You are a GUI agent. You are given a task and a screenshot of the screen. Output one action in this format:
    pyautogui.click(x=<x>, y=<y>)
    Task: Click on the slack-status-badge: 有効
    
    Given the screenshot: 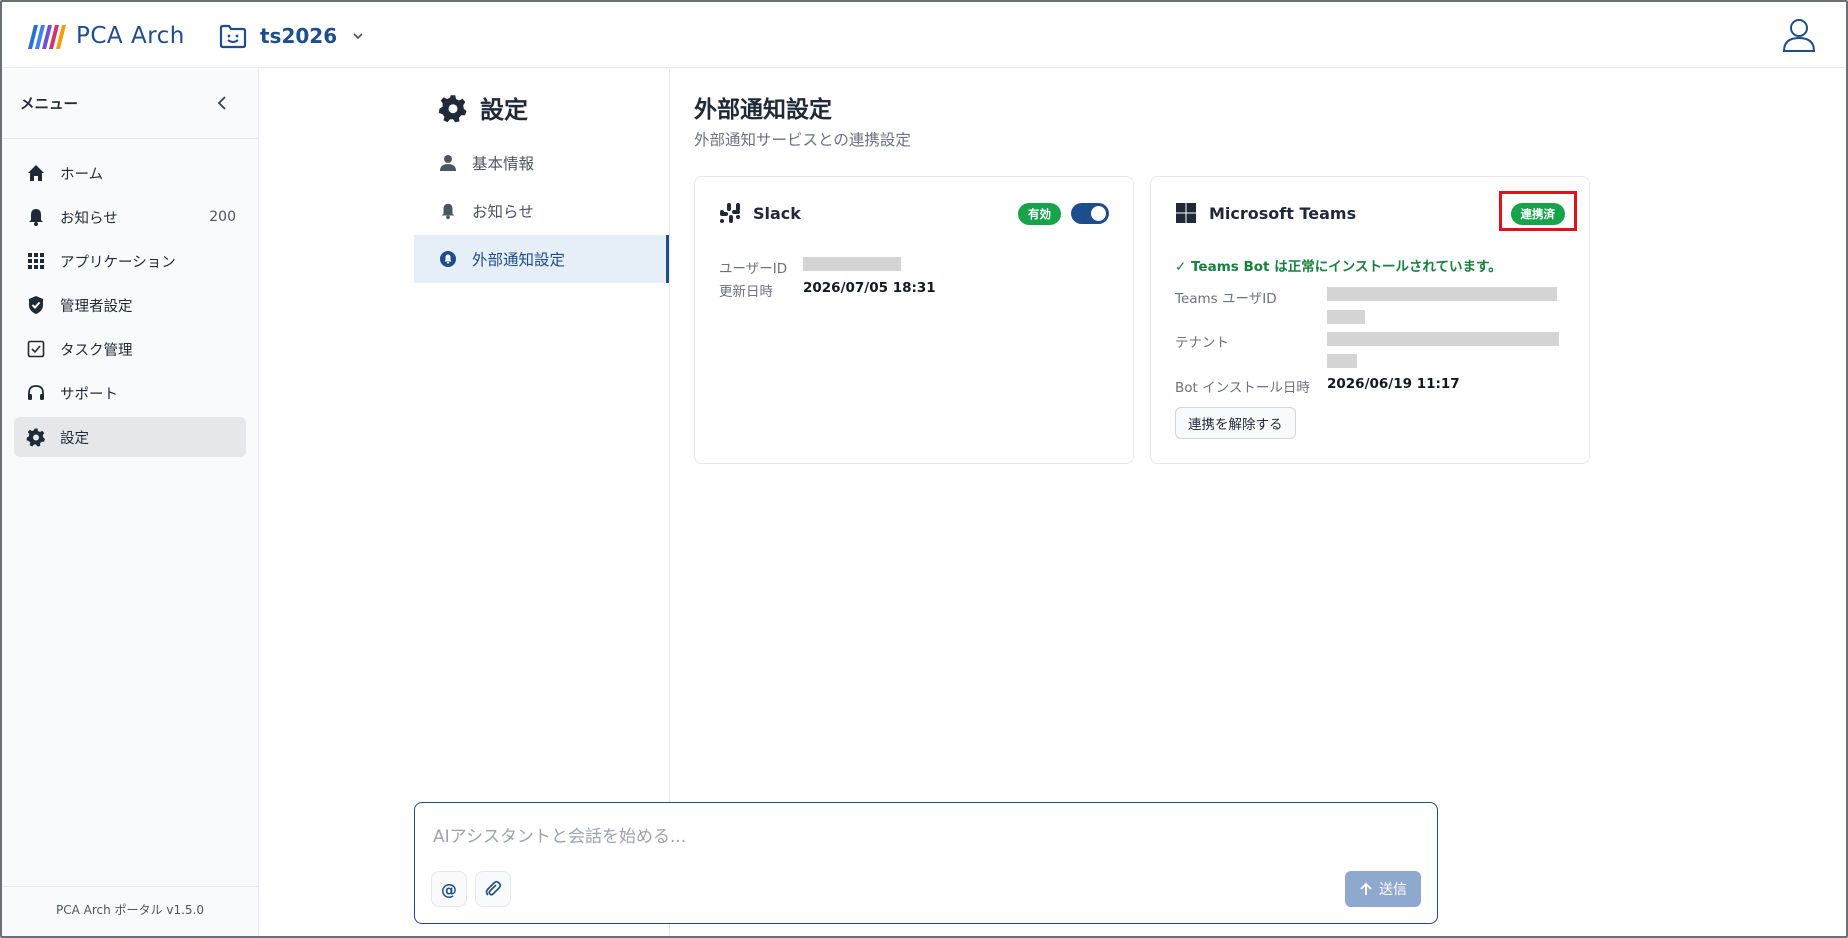 What is the action you would take?
    pyautogui.click(x=1039, y=214)
    